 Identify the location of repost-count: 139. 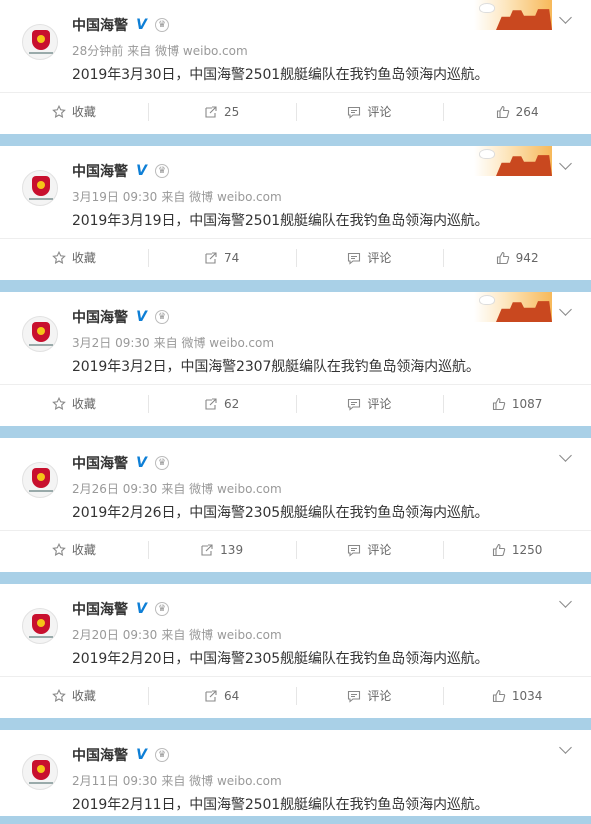
(232, 549).